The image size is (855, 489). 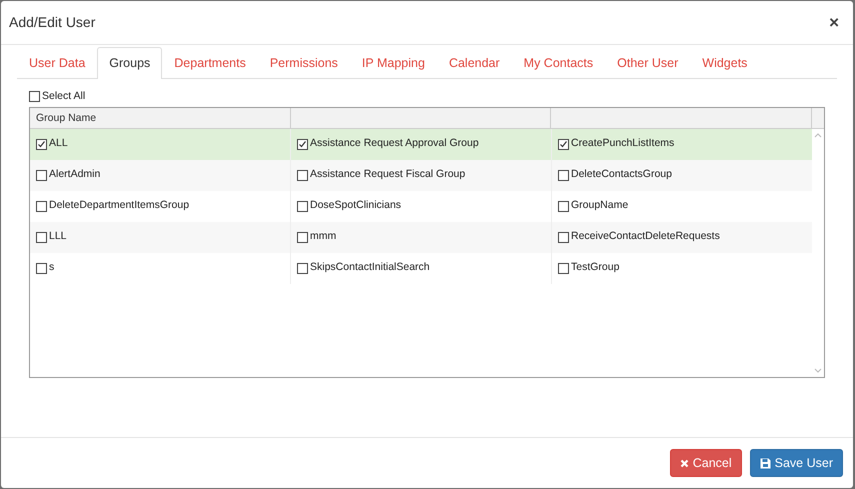 What do you see at coordinates (647, 63) in the screenshot?
I see `tab: Other User` at bounding box center [647, 63].